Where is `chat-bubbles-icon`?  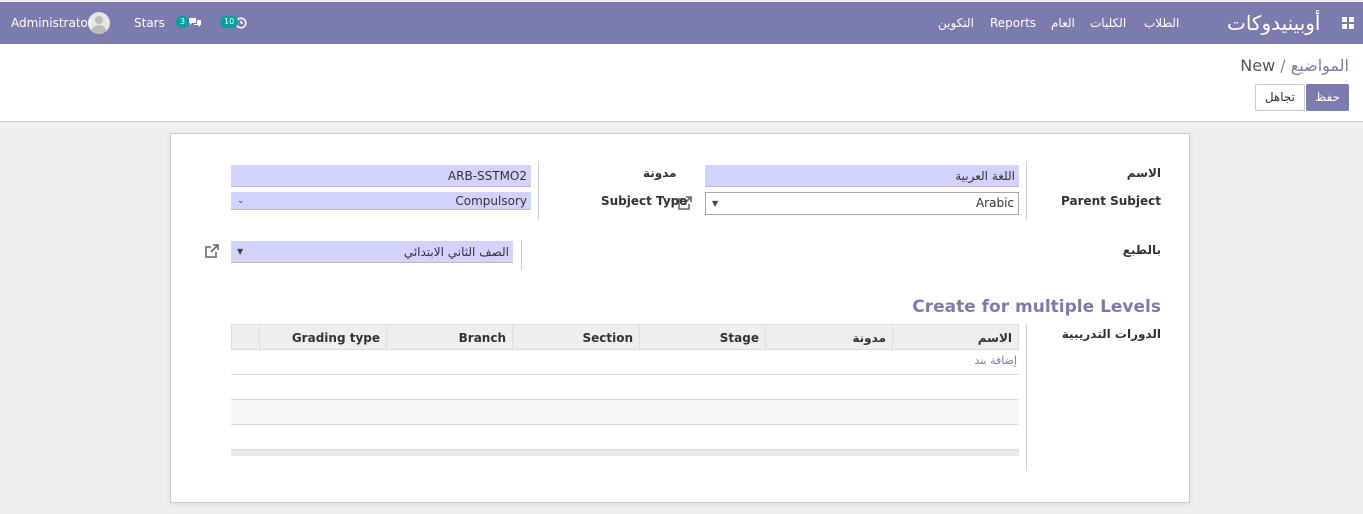
chat-bubbles-icon is located at coordinates (195, 22).